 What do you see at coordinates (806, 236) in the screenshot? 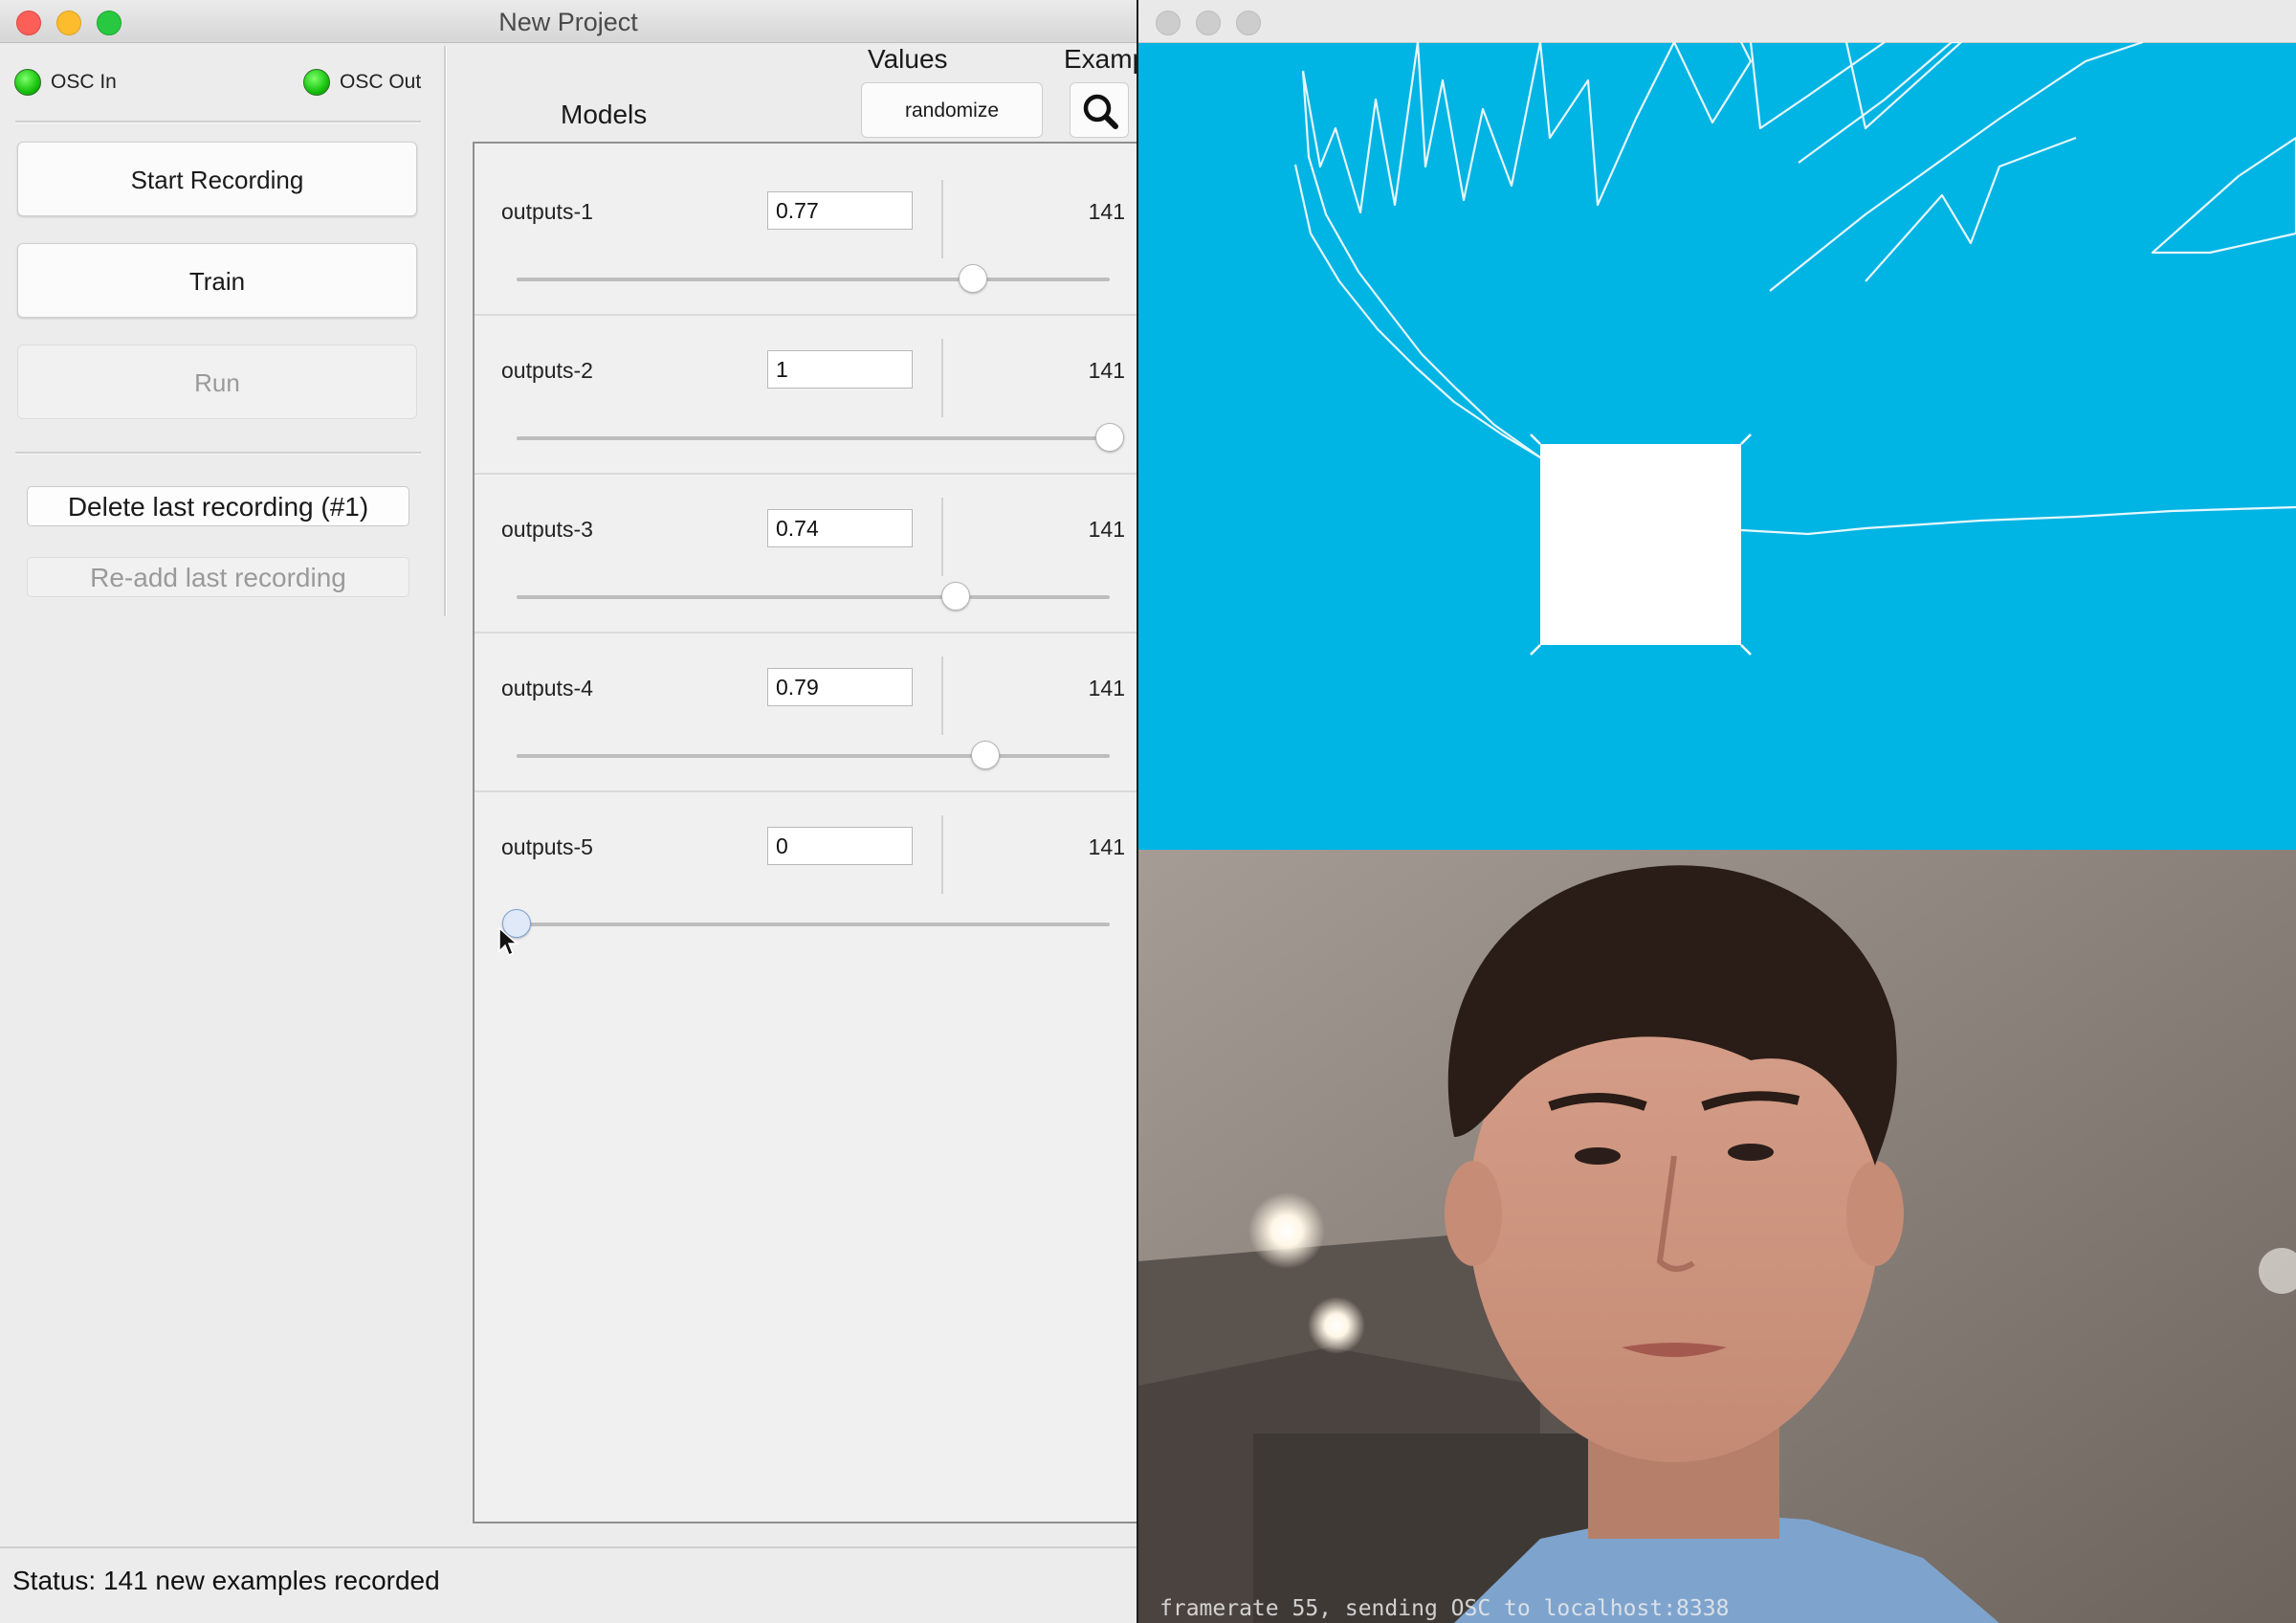
I see `output-row: outputs-1 0.77 141` at bounding box center [806, 236].